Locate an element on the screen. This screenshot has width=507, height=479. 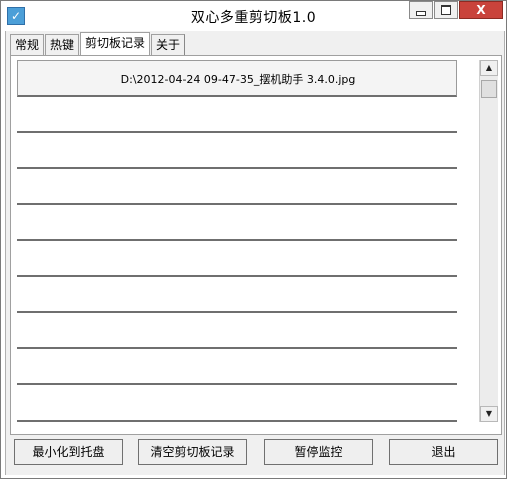
tab-general: 常规 is located at coordinates (27, 44).